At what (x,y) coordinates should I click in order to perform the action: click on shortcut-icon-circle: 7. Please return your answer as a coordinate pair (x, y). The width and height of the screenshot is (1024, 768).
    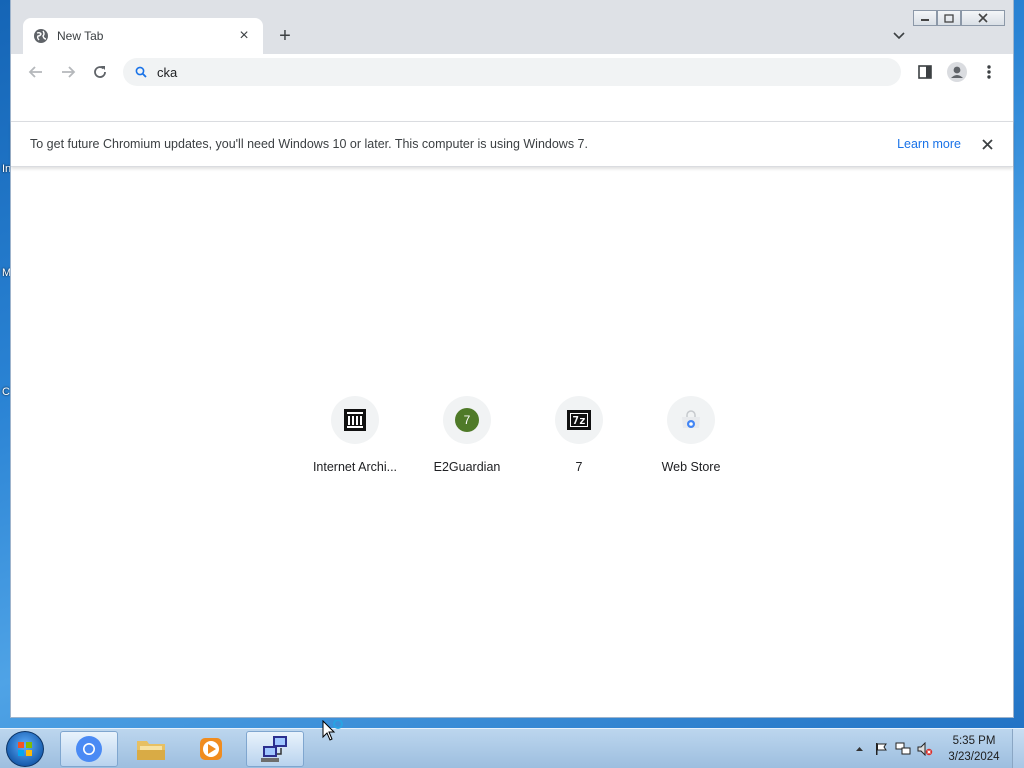
    Looking at the image, I should click on (467, 420).